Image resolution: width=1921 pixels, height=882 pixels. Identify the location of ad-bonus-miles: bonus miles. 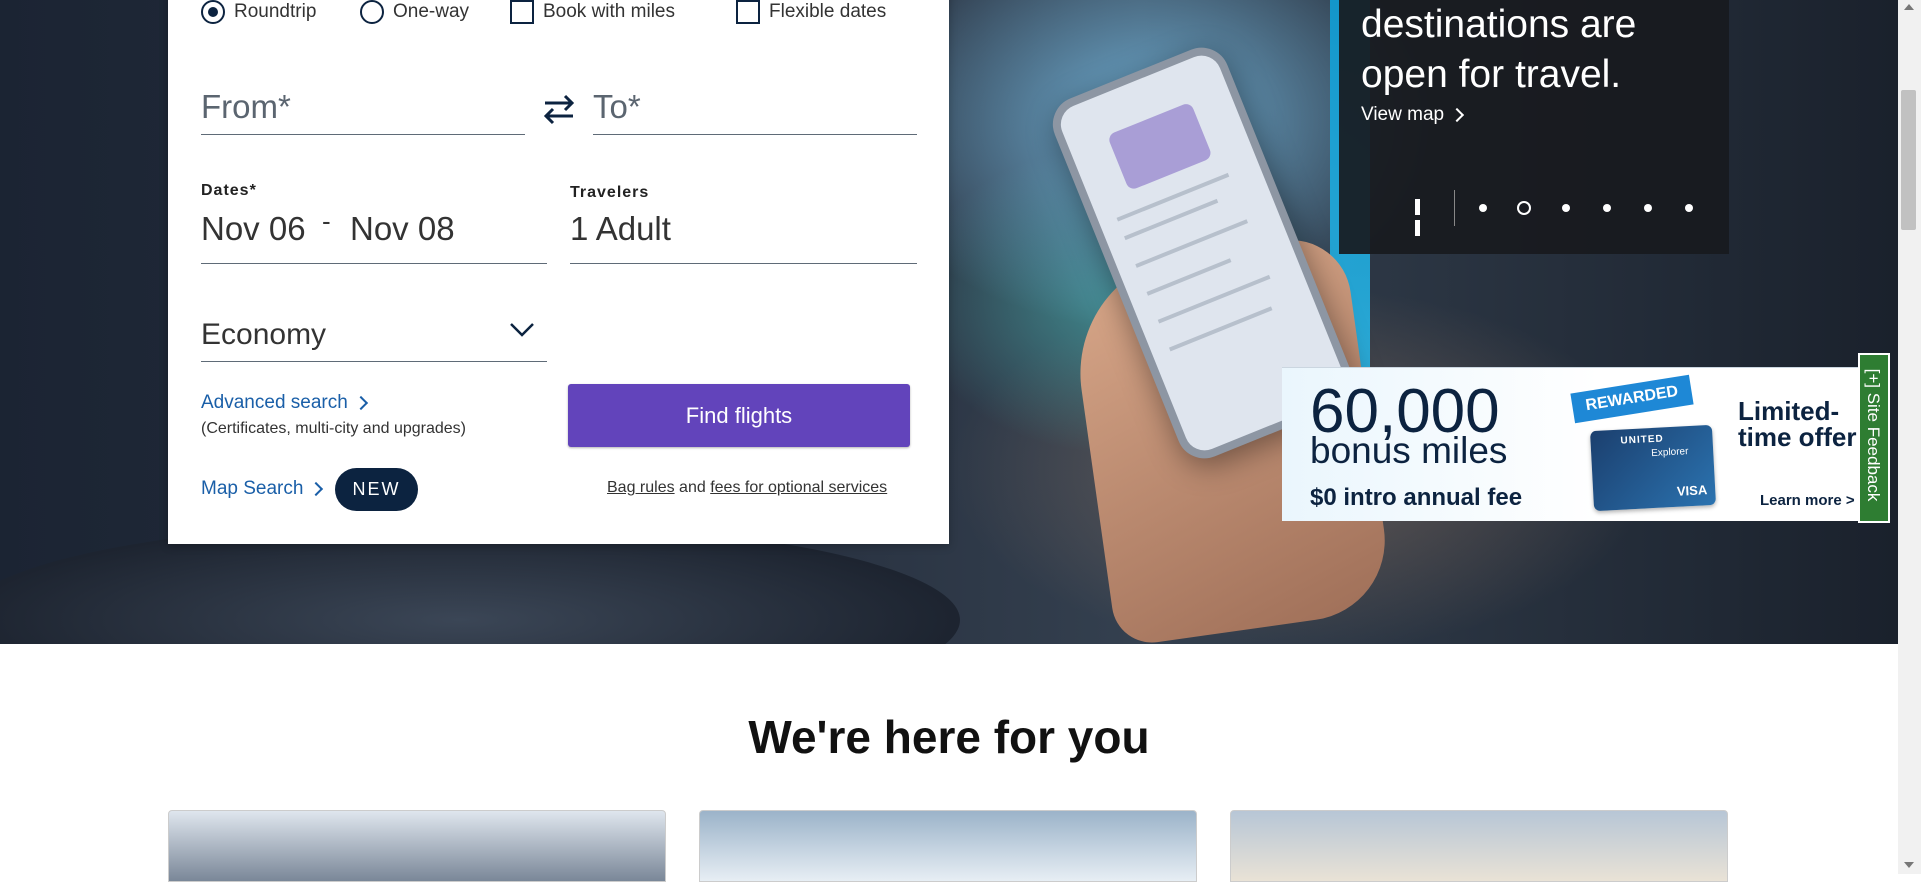
(1409, 450).